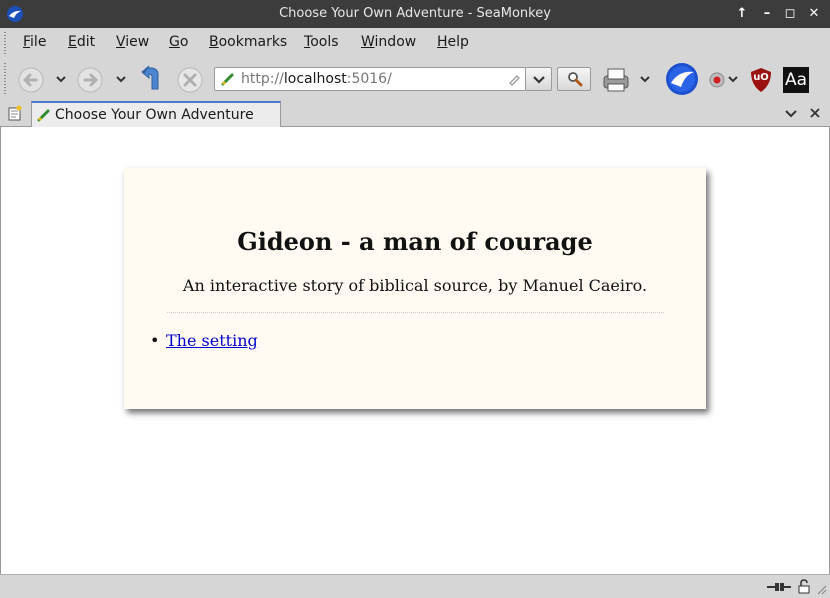 This screenshot has height=598, width=830. I want to click on tab-list-chevron-icon, so click(791, 114).